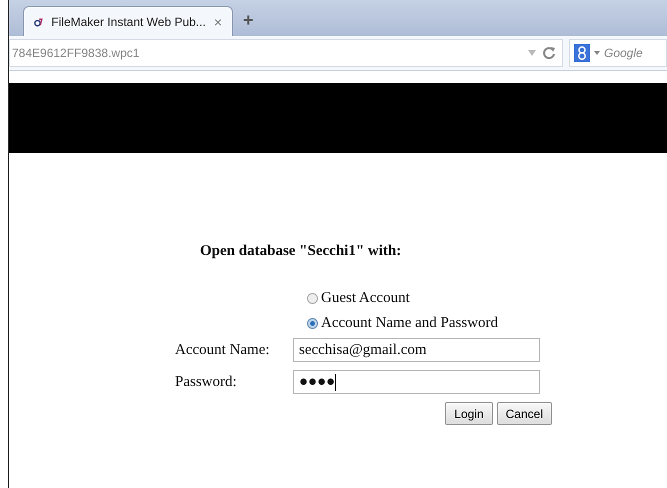  Describe the element at coordinates (223, 350) in the screenshot. I see `field-label: Account Name:` at that location.